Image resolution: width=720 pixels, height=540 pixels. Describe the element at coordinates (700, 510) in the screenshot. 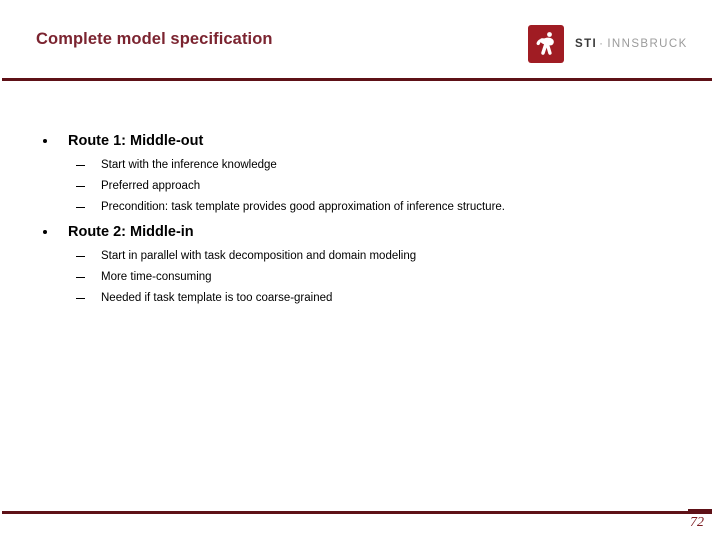

I see `footer-divider-accent` at that location.